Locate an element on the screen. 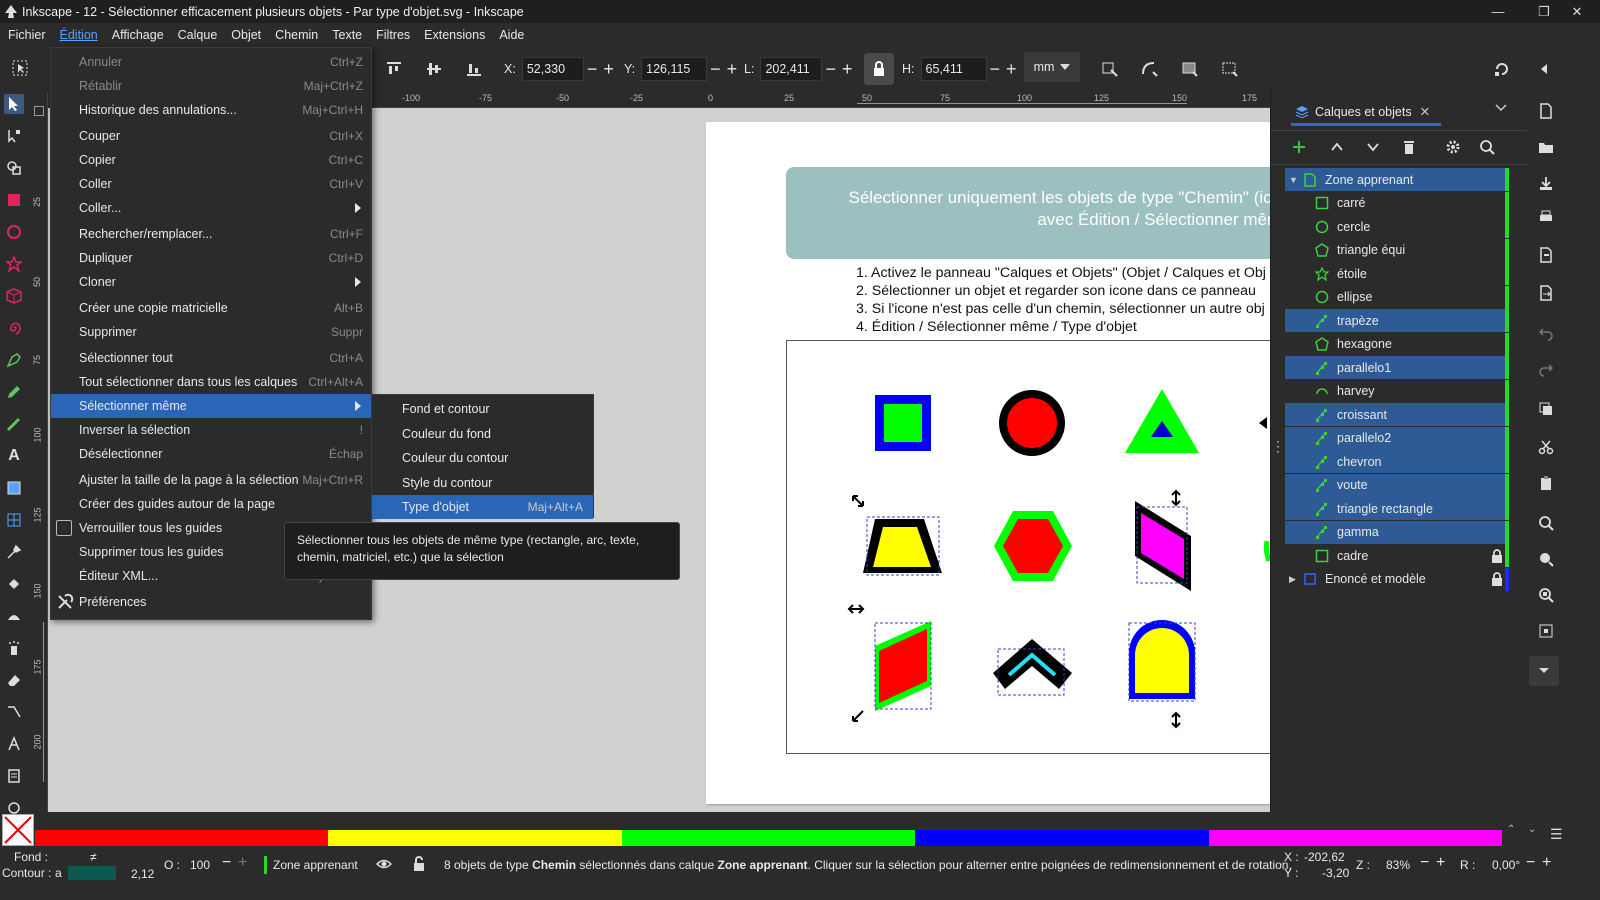 This screenshot has height=900, width=1600. edit-menu-item: Créer une copie matricielle Alt+B is located at coordinates (211, 308).